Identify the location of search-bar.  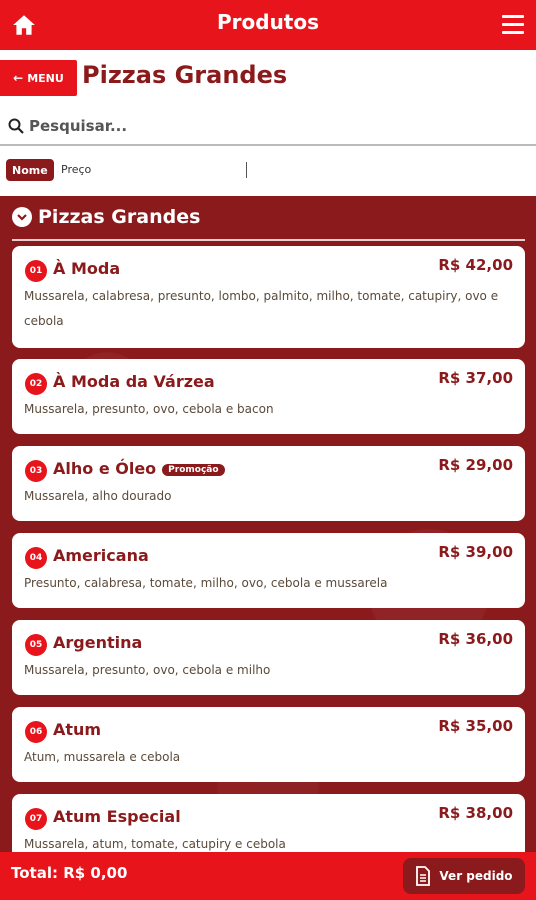
(268, 127).